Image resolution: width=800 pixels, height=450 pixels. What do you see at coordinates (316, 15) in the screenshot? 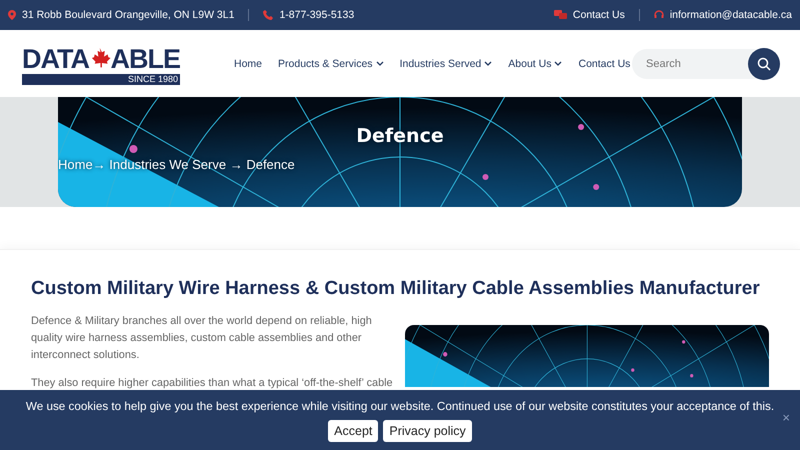
I see `phone-link: 1-877-395-5133` at bounding box center [316, 15].